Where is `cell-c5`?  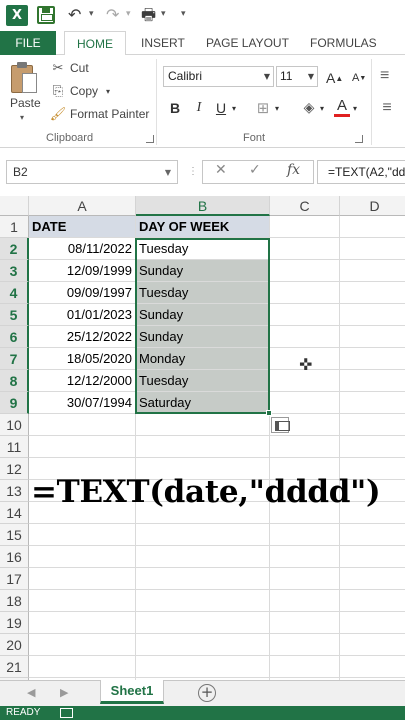 cell-c5 is located at coordinates (305, 315).